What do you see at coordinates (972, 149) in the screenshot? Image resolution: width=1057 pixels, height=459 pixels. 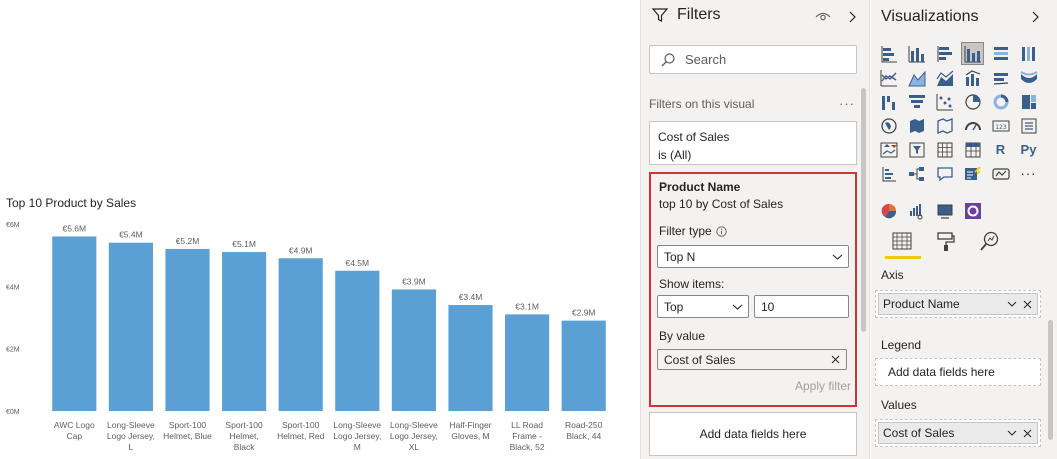 I see `matrix-icon` at bounding box center [972, 149].